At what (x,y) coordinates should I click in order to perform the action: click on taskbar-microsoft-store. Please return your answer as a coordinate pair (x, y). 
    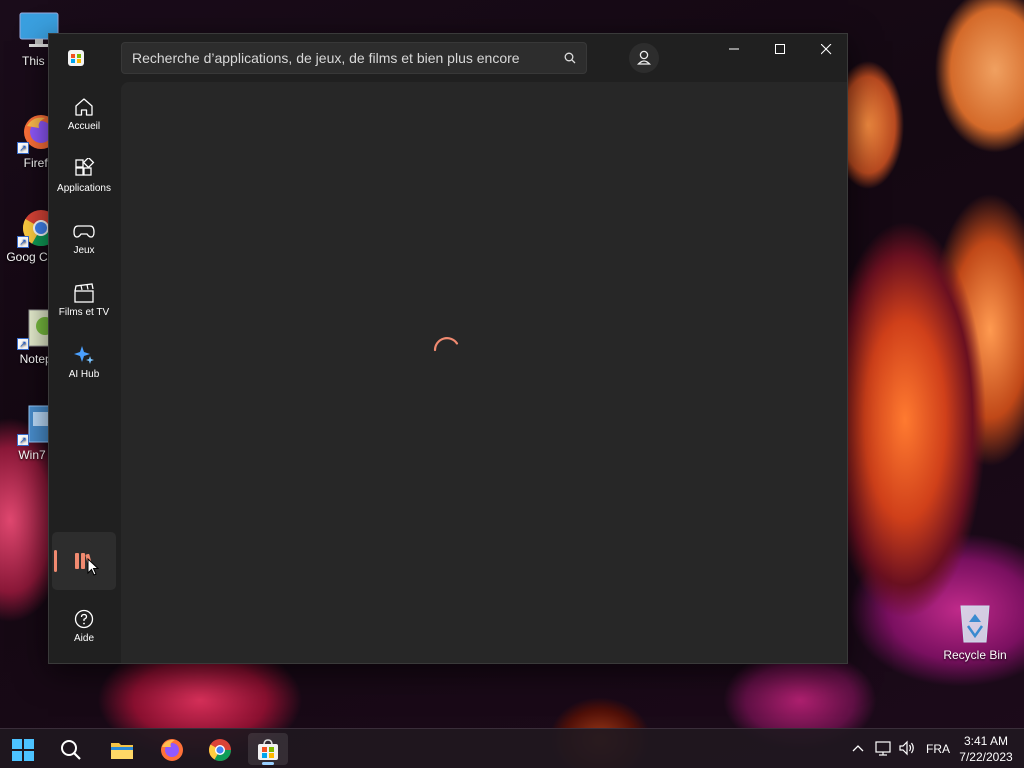
    Looking at the image, I should click on (268, 749).